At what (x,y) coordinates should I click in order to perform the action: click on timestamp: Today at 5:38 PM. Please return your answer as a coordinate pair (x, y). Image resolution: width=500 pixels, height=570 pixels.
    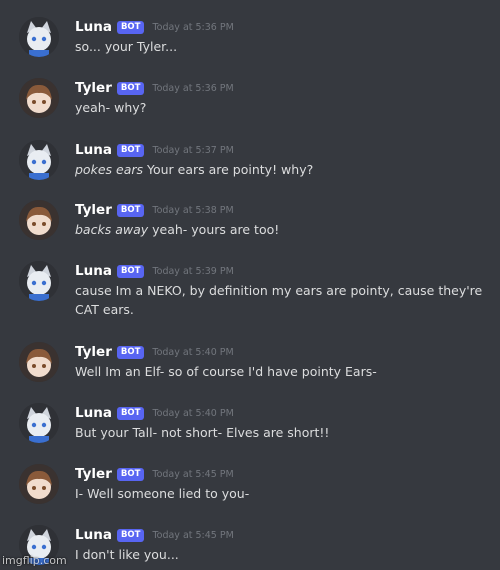
    Looking at the image, I should click on (193, 210).